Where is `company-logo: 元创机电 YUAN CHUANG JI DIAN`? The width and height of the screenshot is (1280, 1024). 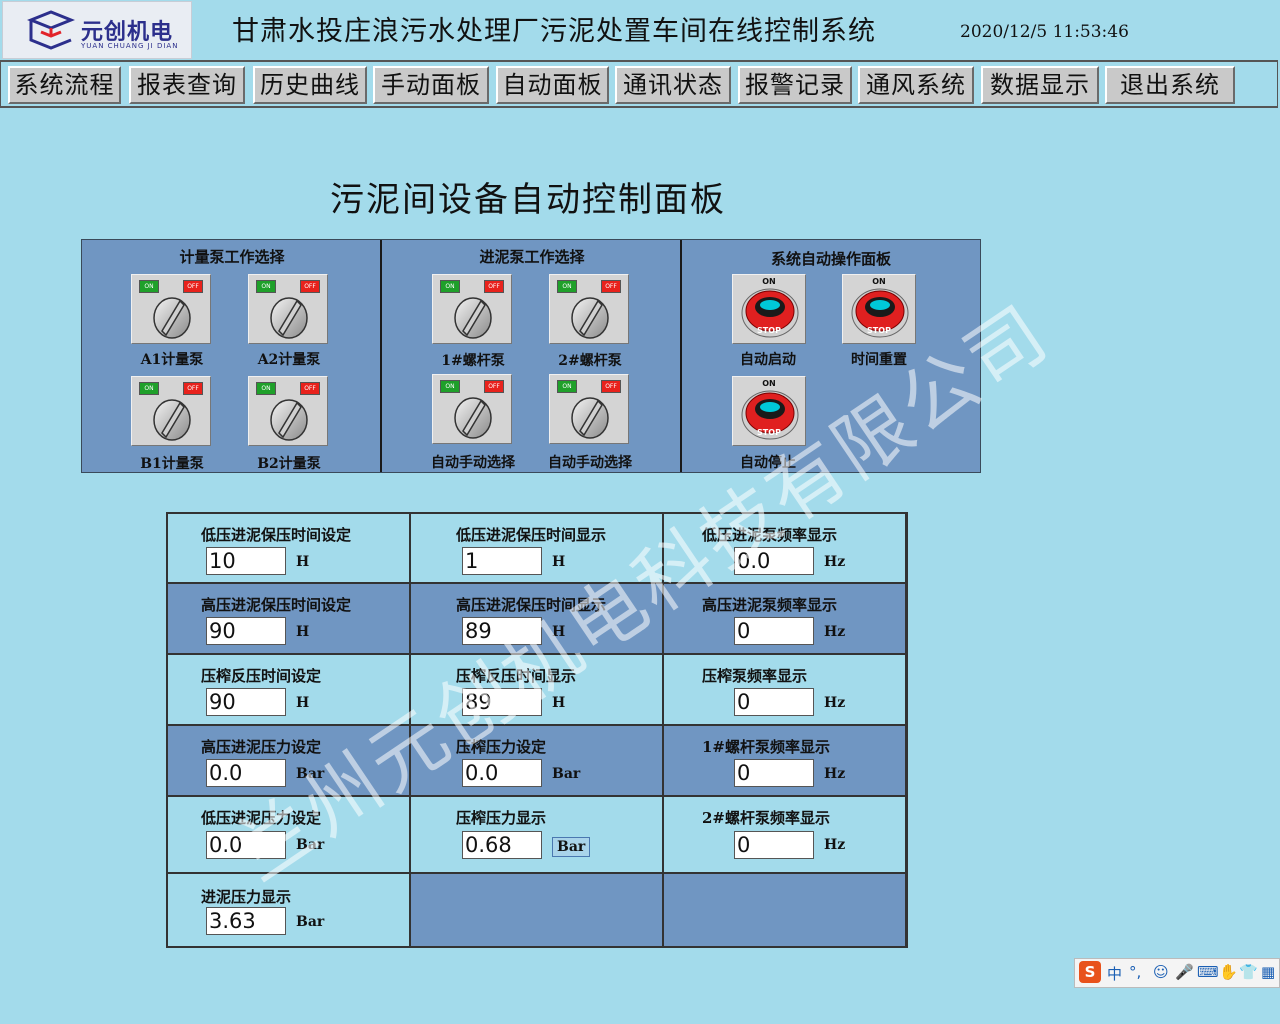 company-logo: 元创机电 YUAN CHUANG JI DIAN is located at coordinates (97, 30).